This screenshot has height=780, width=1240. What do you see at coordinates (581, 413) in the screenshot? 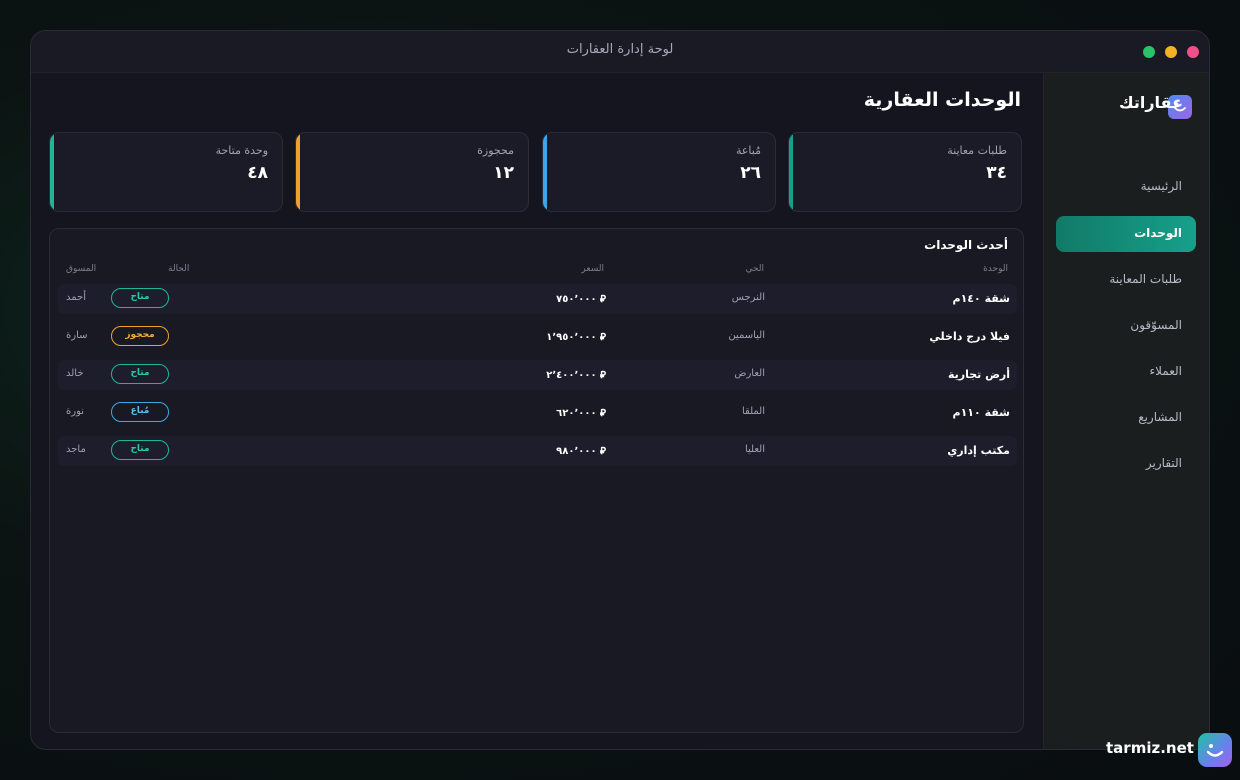
I see `unit-price: ٦٢٠٬٠٠٠ ⃁` at bounding box center [581, 413].